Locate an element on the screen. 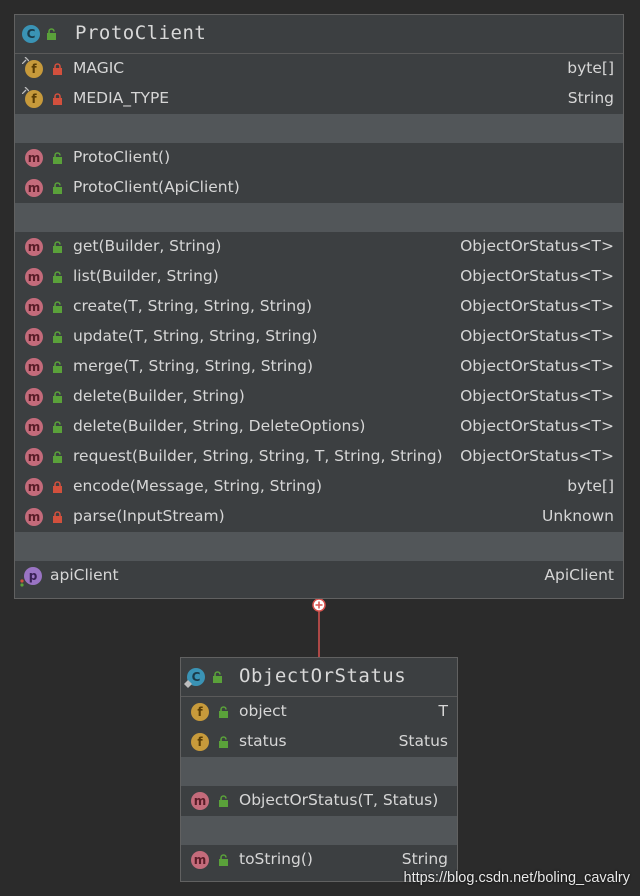 This screenshot has width=640, height=896. constructor-name: ObjectOrStatus(T, Status) is located at coordinates (339, 800).